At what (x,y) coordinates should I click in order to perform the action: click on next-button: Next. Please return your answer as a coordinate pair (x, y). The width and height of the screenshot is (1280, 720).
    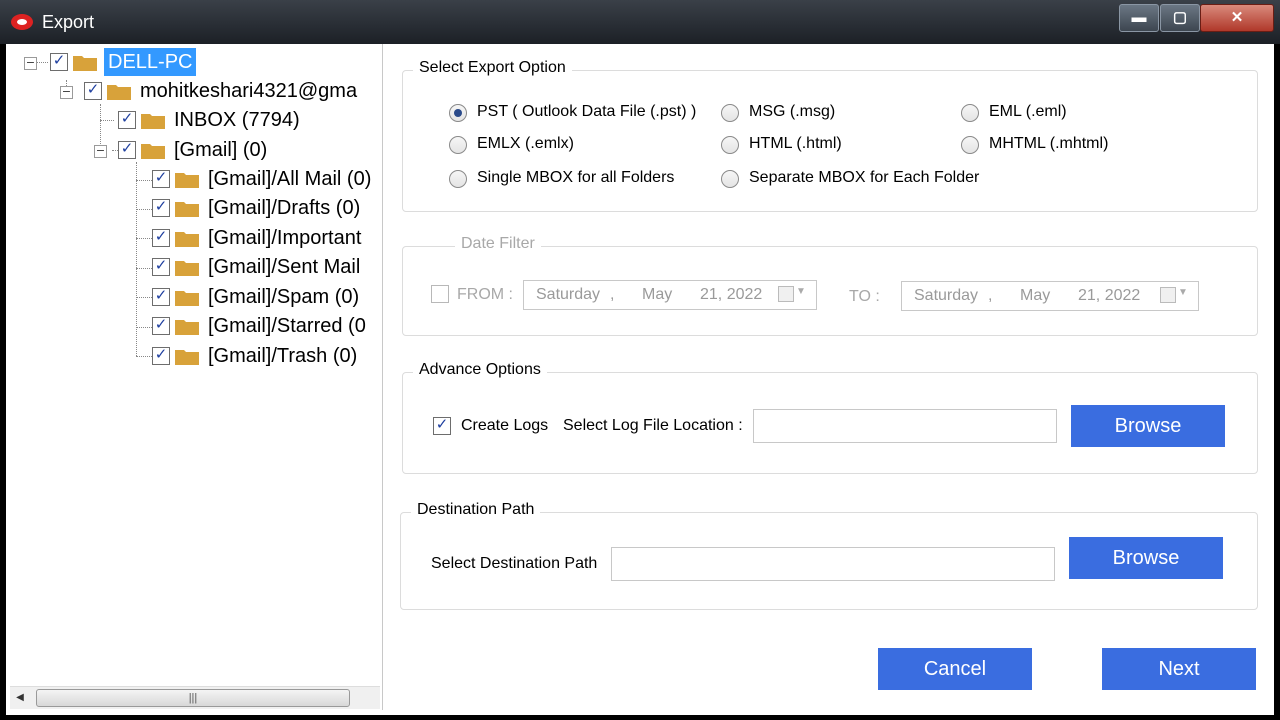
    Looking at the image, I should click on (1179, 669).